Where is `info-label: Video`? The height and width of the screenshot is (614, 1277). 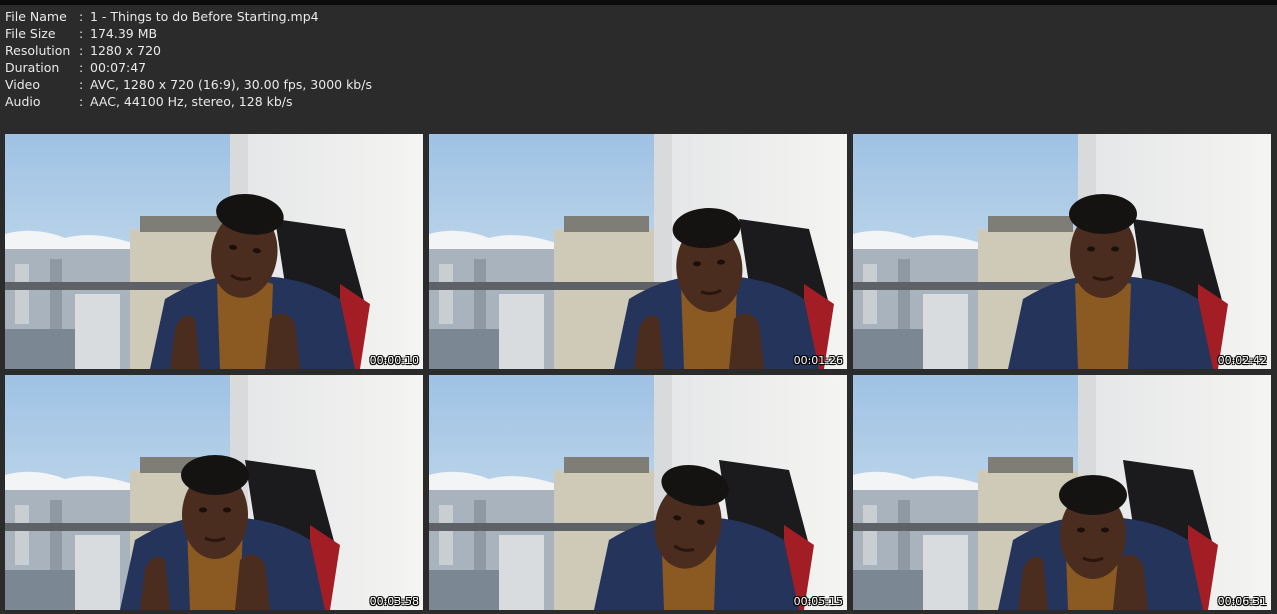 info-label: Video is located at coordinates (23, 84).